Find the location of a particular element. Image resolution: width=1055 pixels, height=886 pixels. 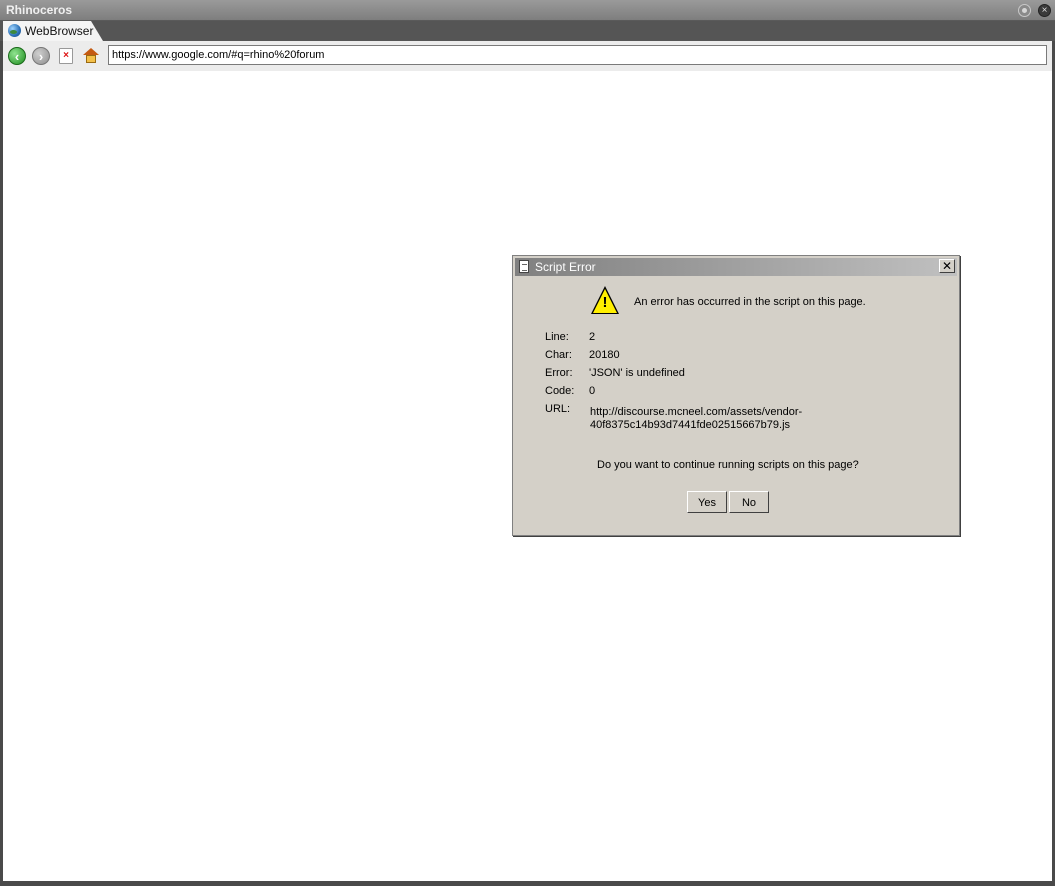

line-value: 2 is located at coordinates (592, 337).